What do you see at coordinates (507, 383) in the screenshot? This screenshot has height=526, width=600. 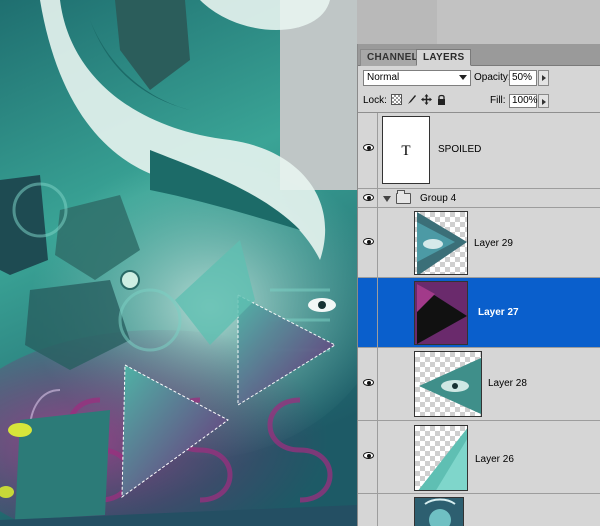 I see `layer-name: Layer 28` at bounding box center [507, 383].